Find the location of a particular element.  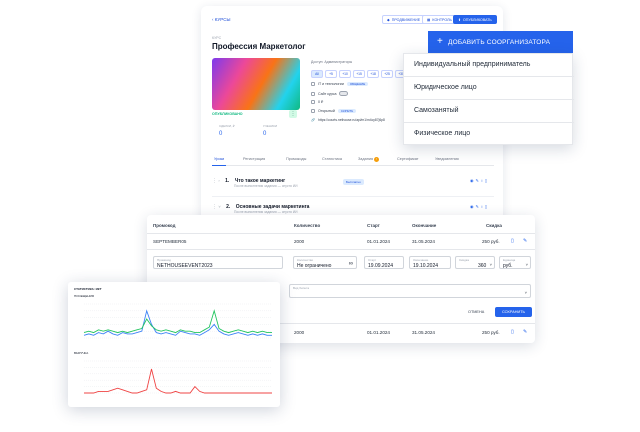

field-label: Промокод is located at coordinates (164, 260).